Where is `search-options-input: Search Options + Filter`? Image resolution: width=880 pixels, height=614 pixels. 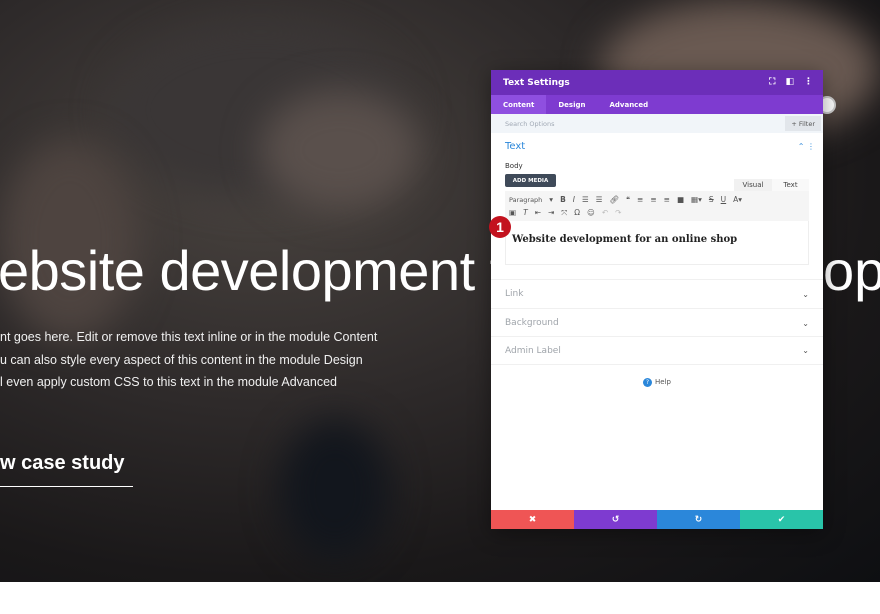 search-options-input: Search Options + Filter is located at coordinates (657, 123).